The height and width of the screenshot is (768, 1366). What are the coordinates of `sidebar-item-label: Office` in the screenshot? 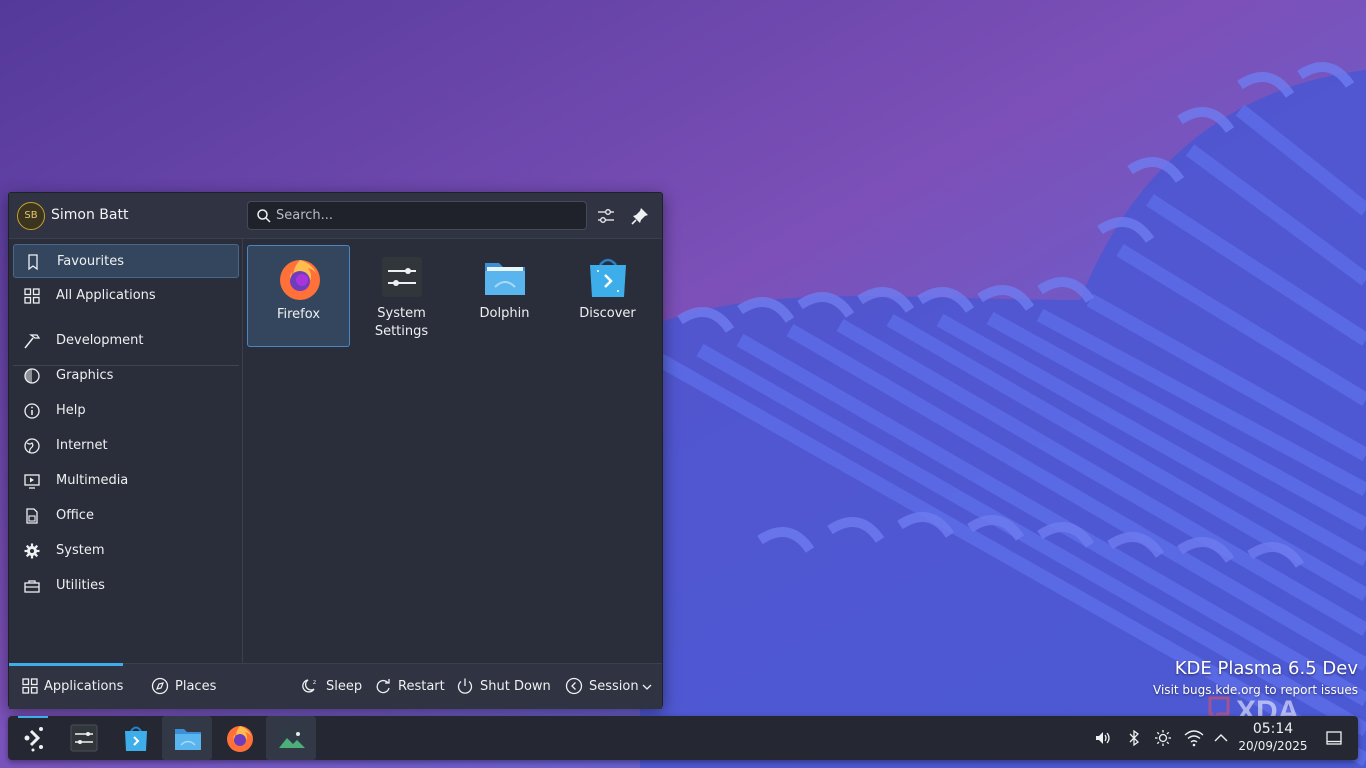 It's located at (75, 515).